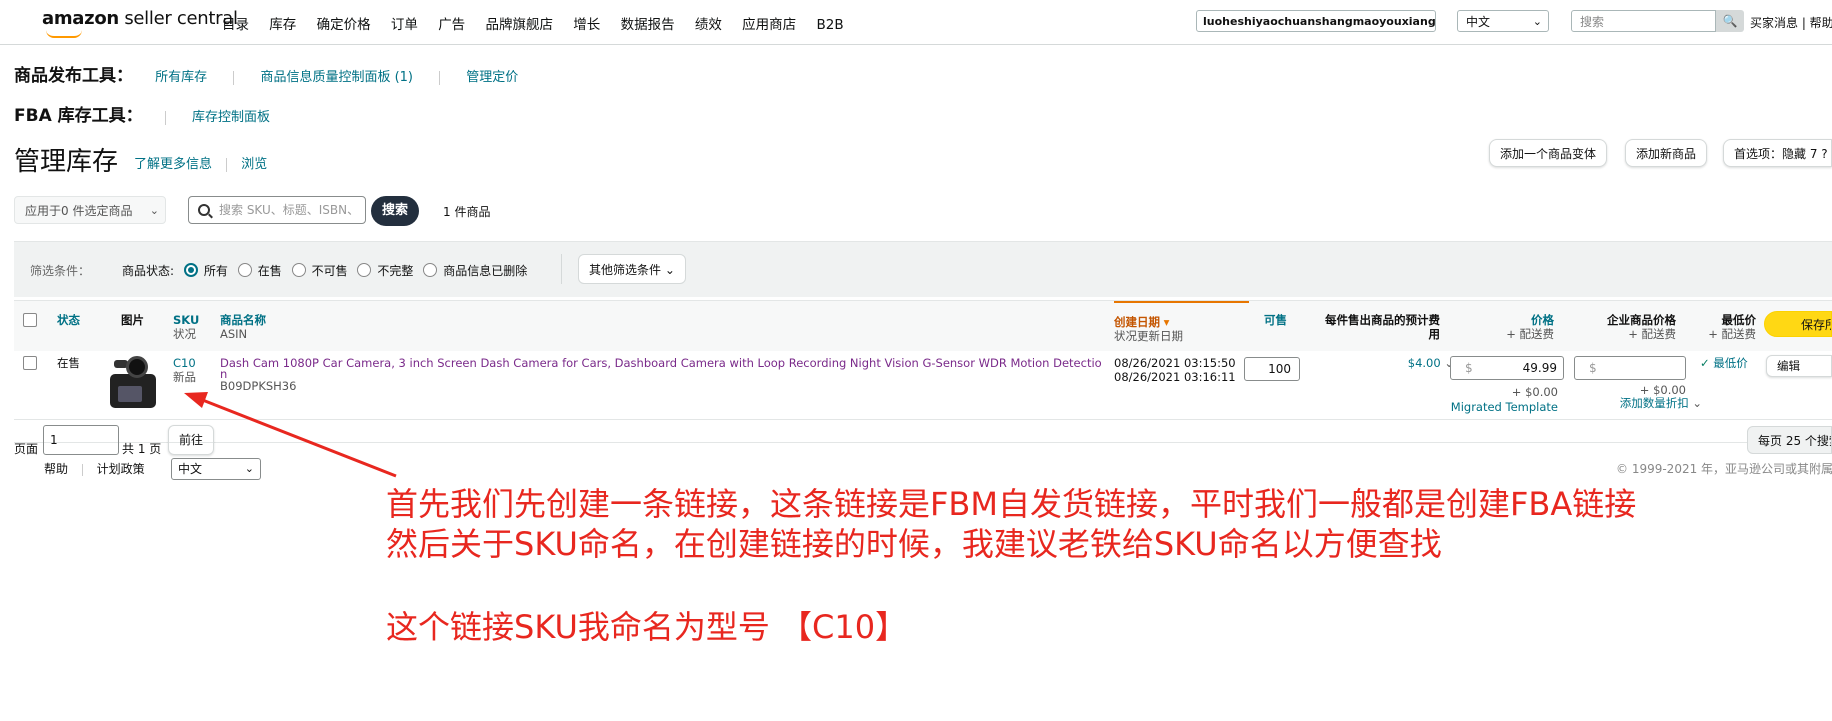  Describe the element at coordinates (914, 544) in the screenshot. I see `annotation-line-2: 然后关于SKU命名，在创建链接的时候，我建议老铁给SKU命名以方便查找` at that location.